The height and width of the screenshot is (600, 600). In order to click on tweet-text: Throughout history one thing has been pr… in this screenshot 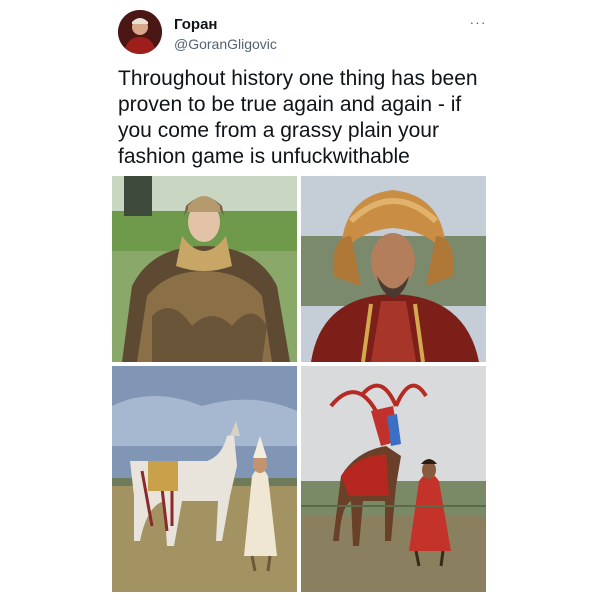, I will do `click(298, 117)`.